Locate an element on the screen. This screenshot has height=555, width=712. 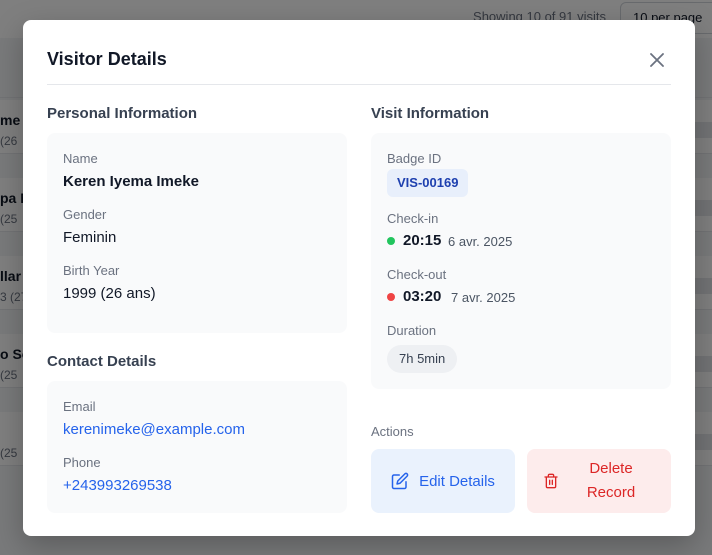
name-label: Name is located at coordinates (80, 158).